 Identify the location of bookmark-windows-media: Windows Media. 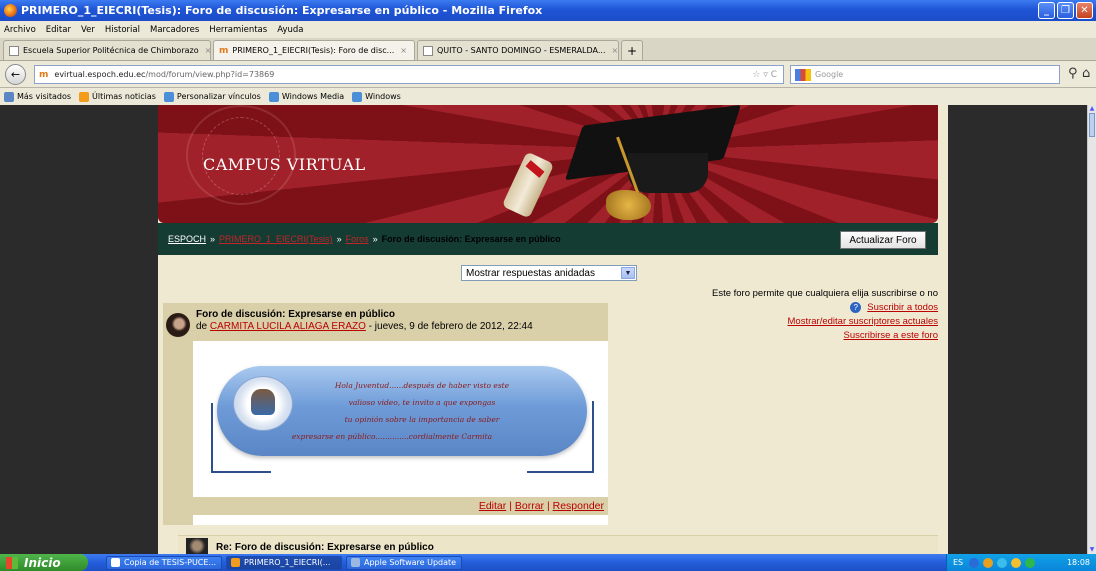
(306, 96).